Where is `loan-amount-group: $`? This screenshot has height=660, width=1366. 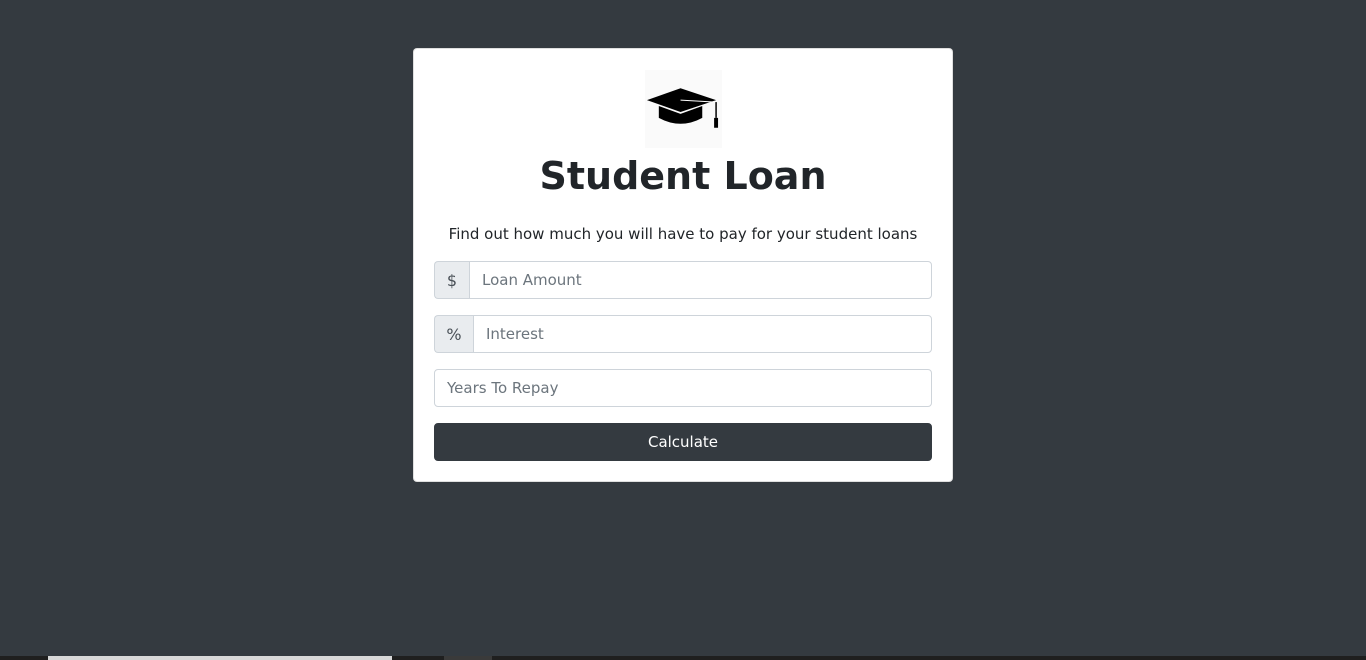
loan-amount-group: $ is located at coordinates (683, 280).